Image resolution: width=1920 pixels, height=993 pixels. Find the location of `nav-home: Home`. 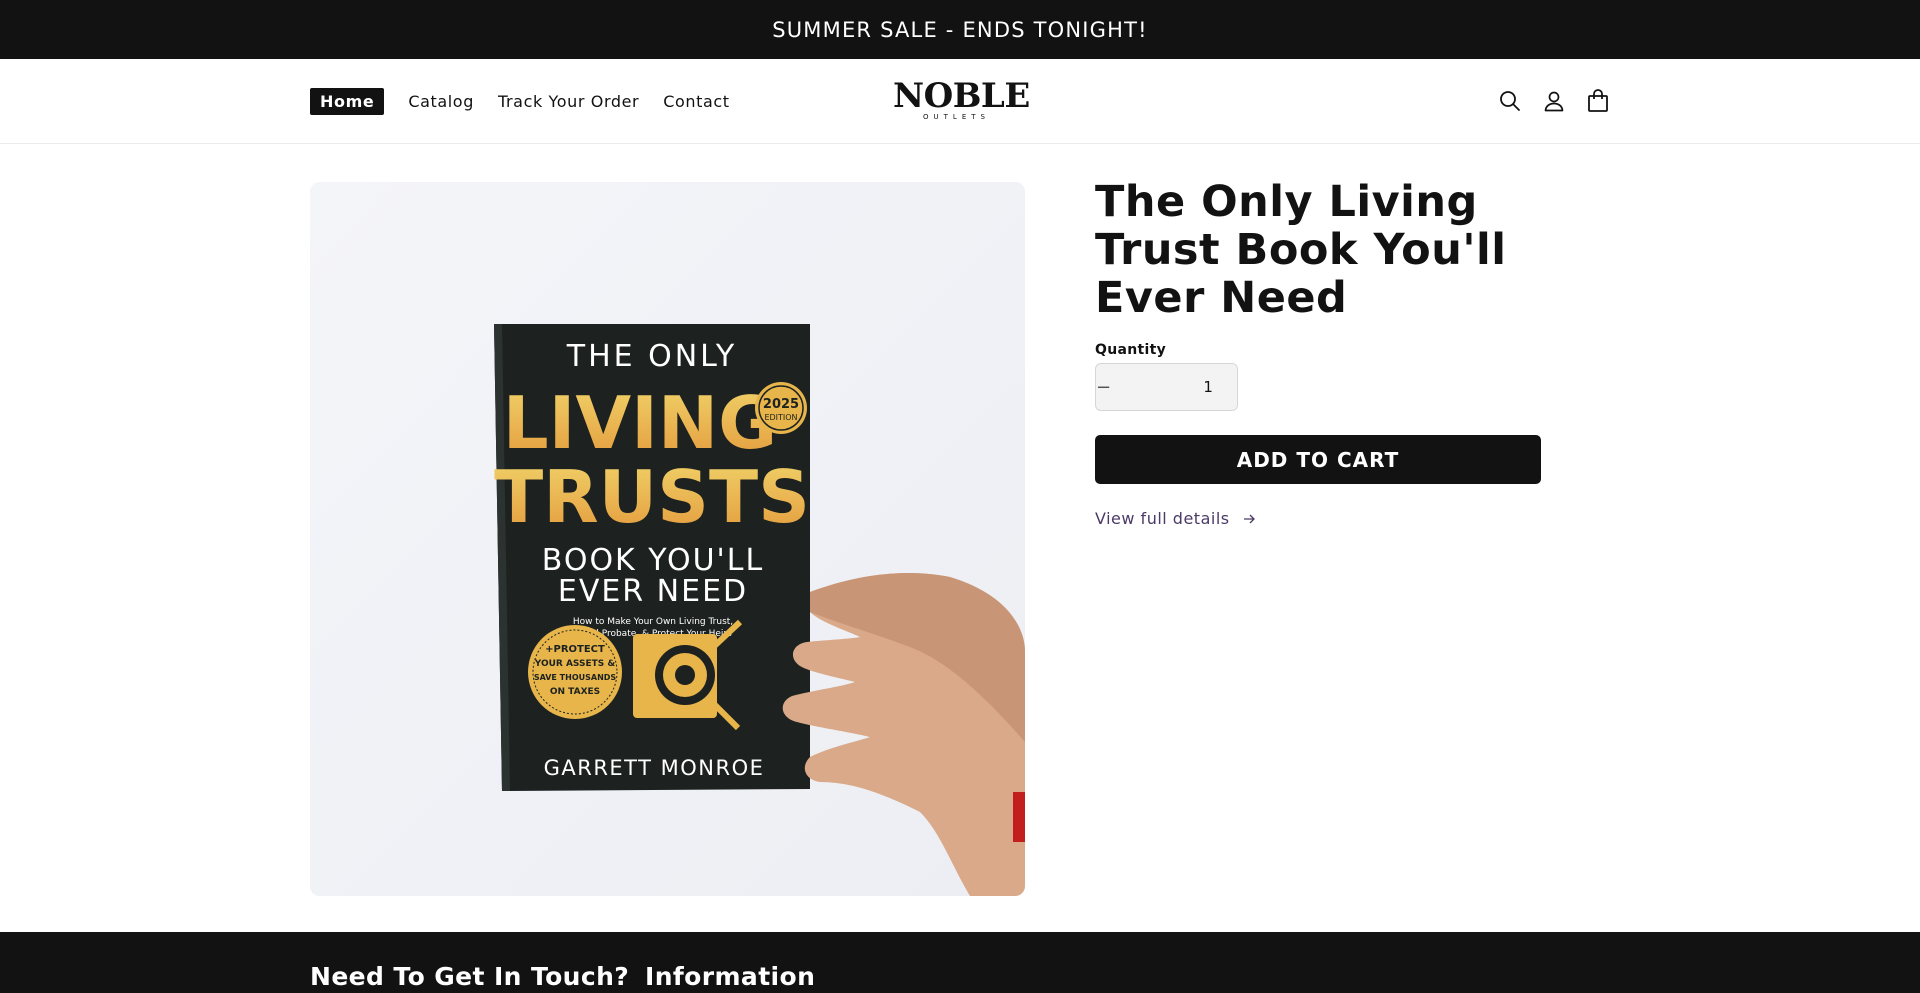

nav-home: Home is located at coordinates (347, 101).